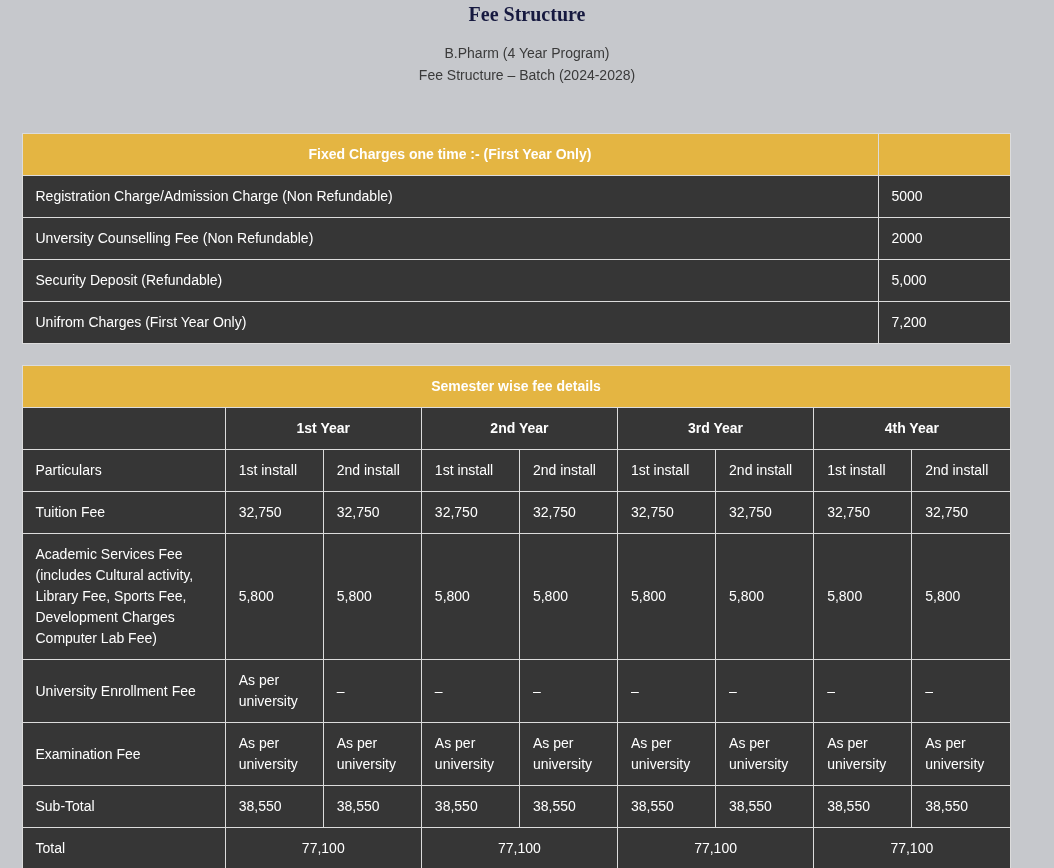 This screenshot has width=1054, height=868. What do you see at coordinates (715, 428) in the screenshot?
I see `column-header: 3rd Year` at bounding box center [715, 428].